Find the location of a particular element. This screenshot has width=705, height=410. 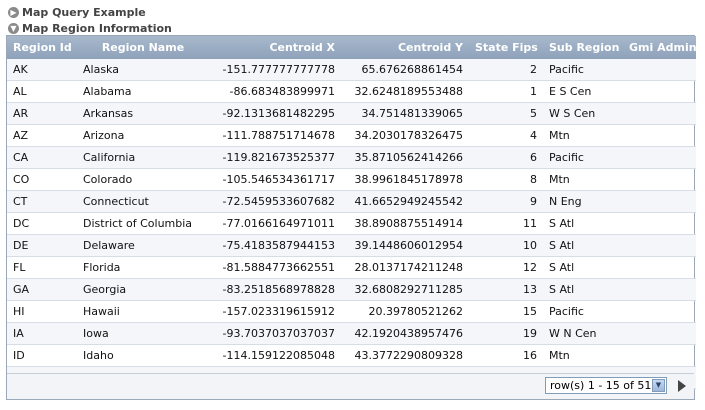

table-cell: -92.1313681482295 is located at coordinates (275, 113).